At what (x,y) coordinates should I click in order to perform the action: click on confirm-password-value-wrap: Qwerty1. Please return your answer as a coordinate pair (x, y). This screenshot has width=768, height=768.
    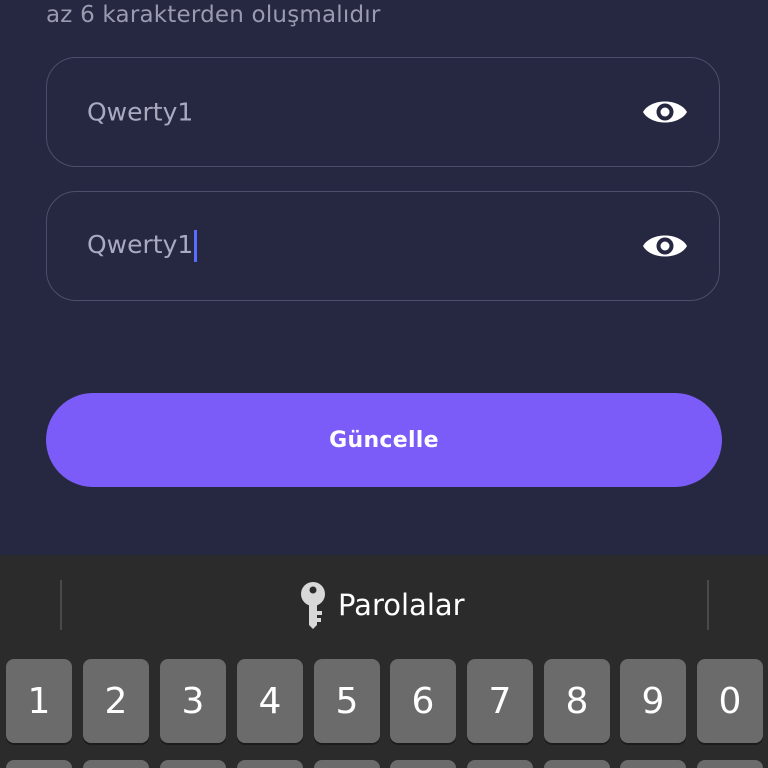
    Looking at the image, I should click on (142, 246).